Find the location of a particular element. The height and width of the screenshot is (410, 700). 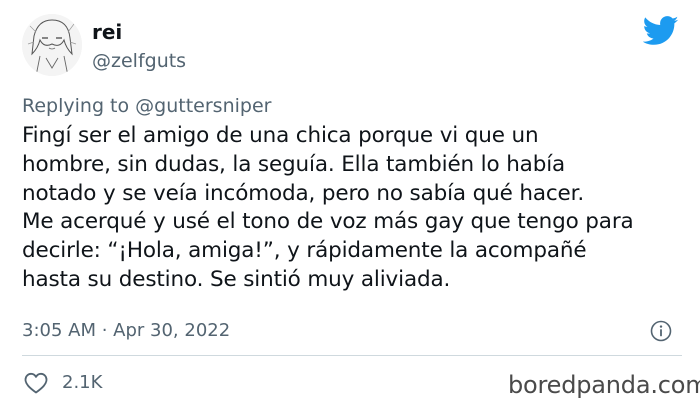

replying-to-prefix: Replying to is located at coordinates (76, 106).